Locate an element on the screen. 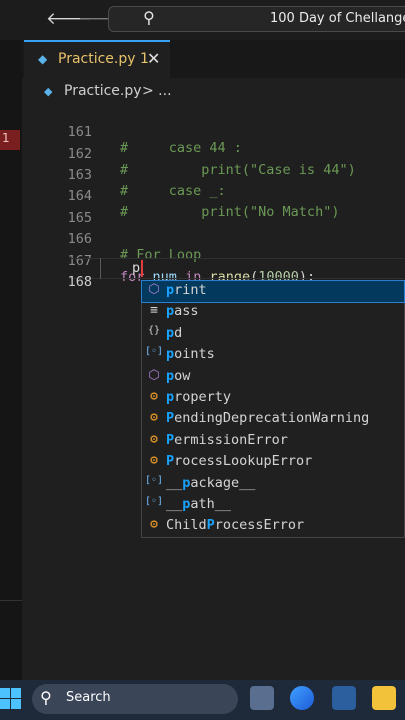 The width and height of the screenshot is (405, 720). copilot-icon is located at coordinates (302, 698).